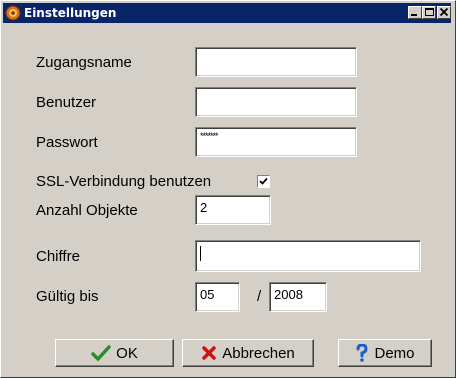  I want to click on cancel-label: Abbrechen, so click(258, 353).